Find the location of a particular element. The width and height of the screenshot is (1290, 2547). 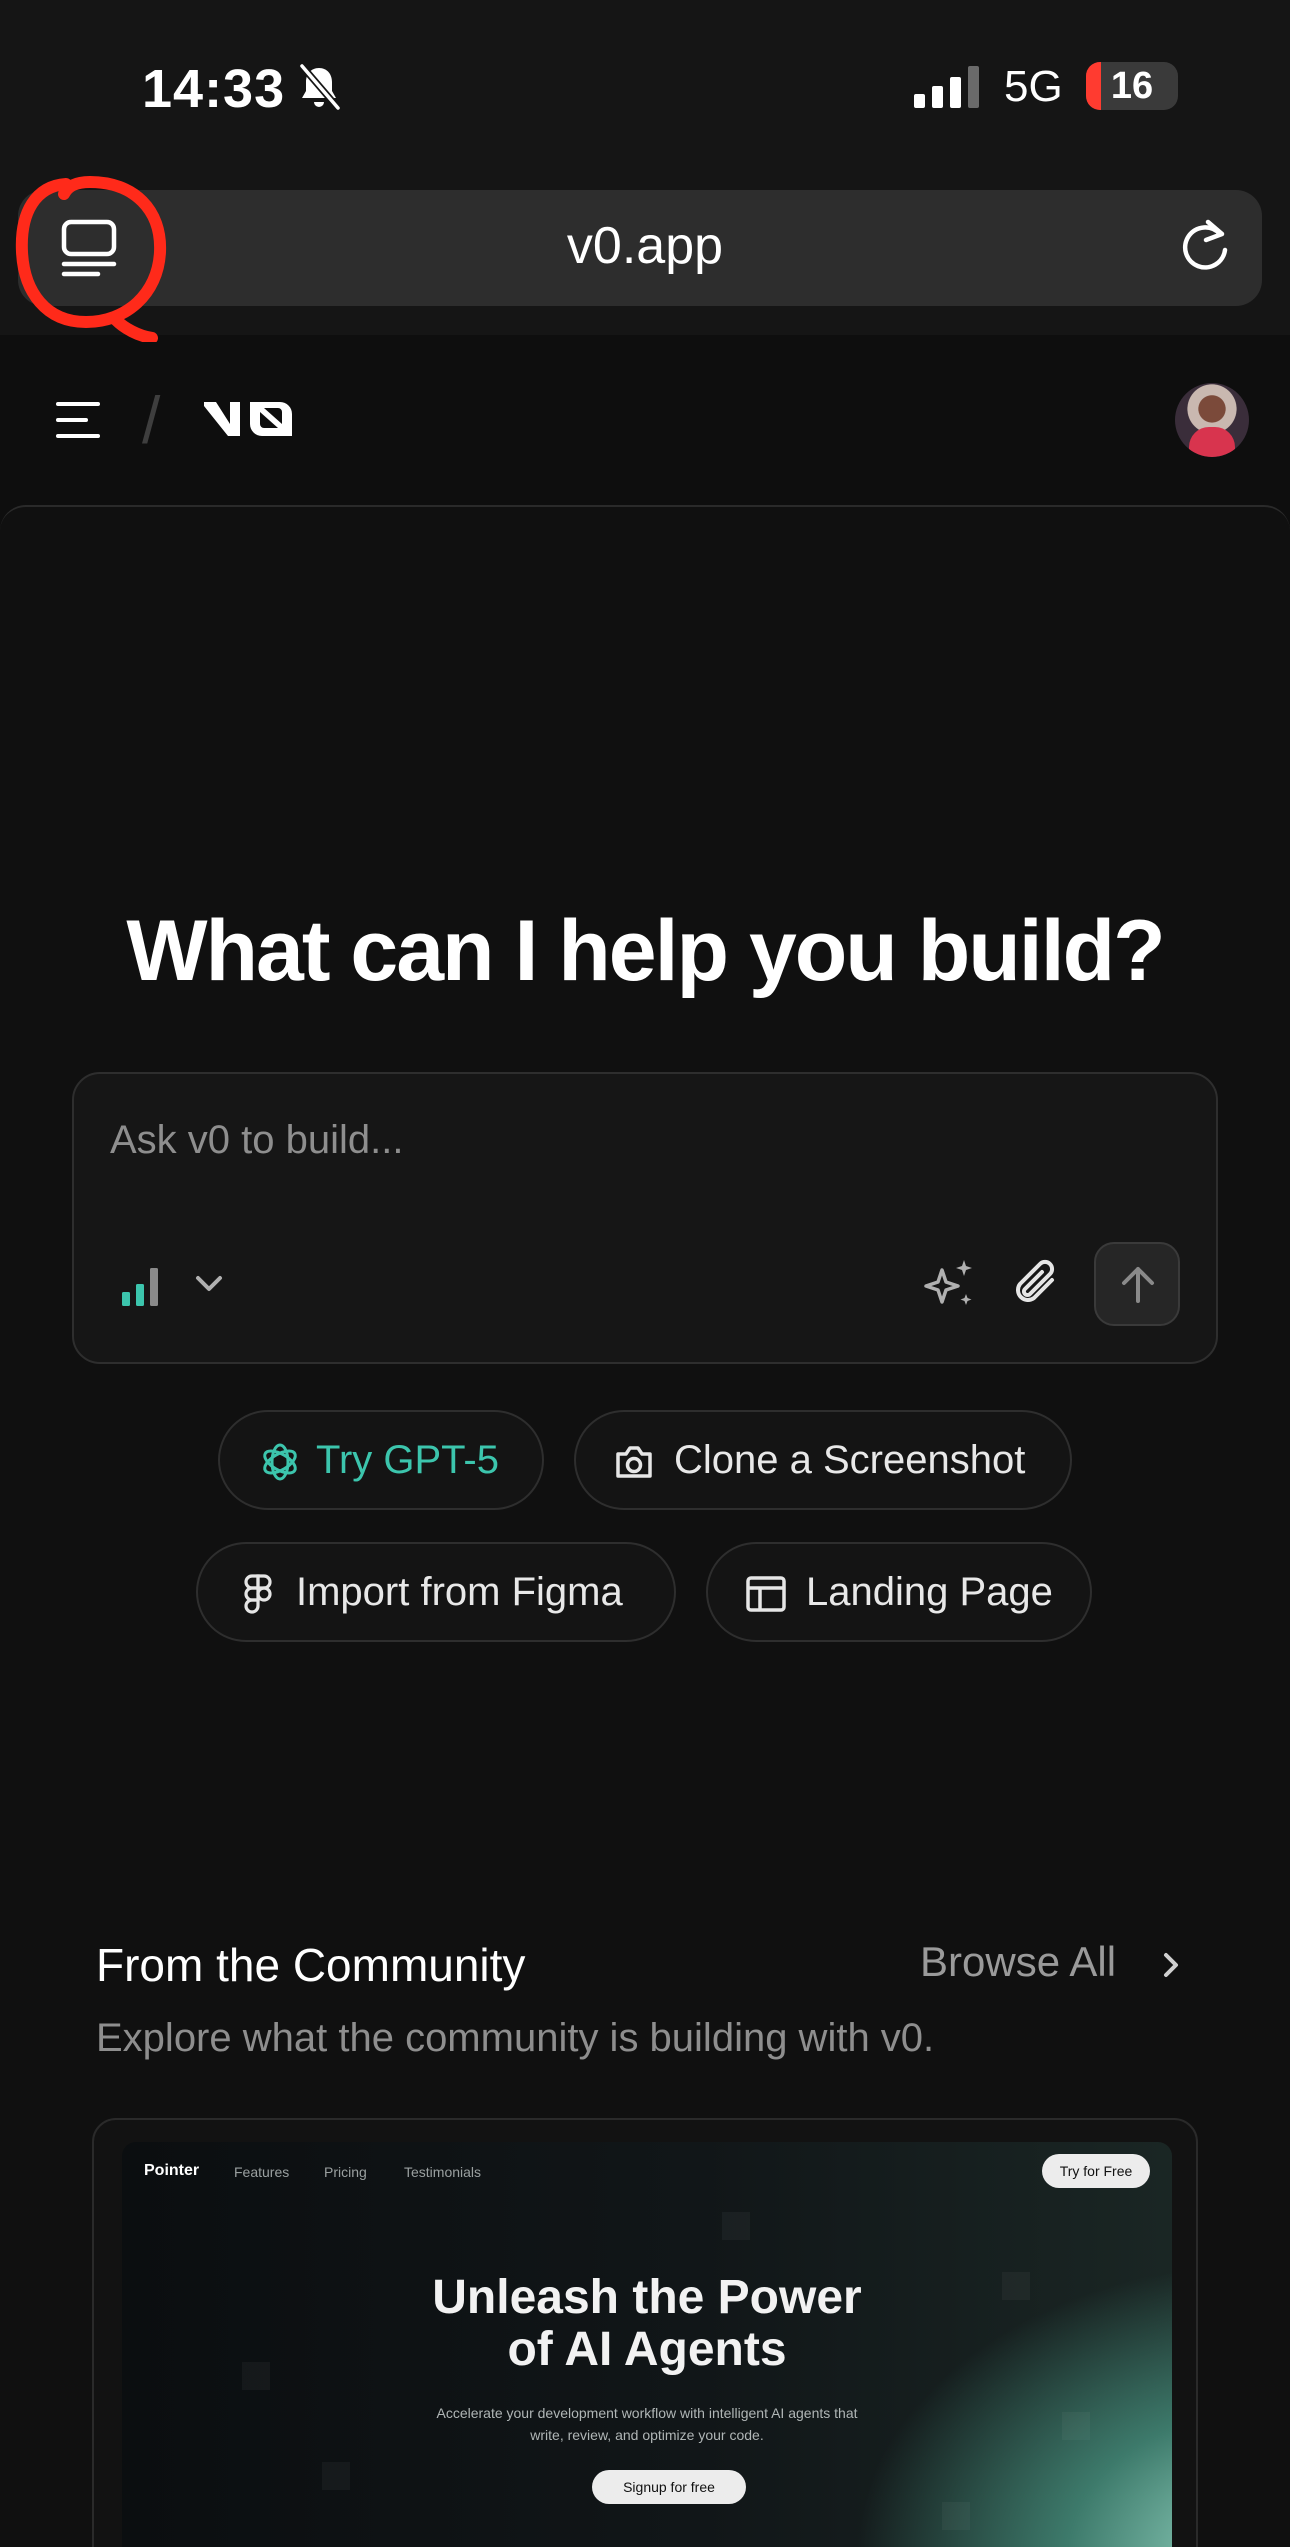

landing-page-chip: Landing Page is located at coordinates (899, 1592).